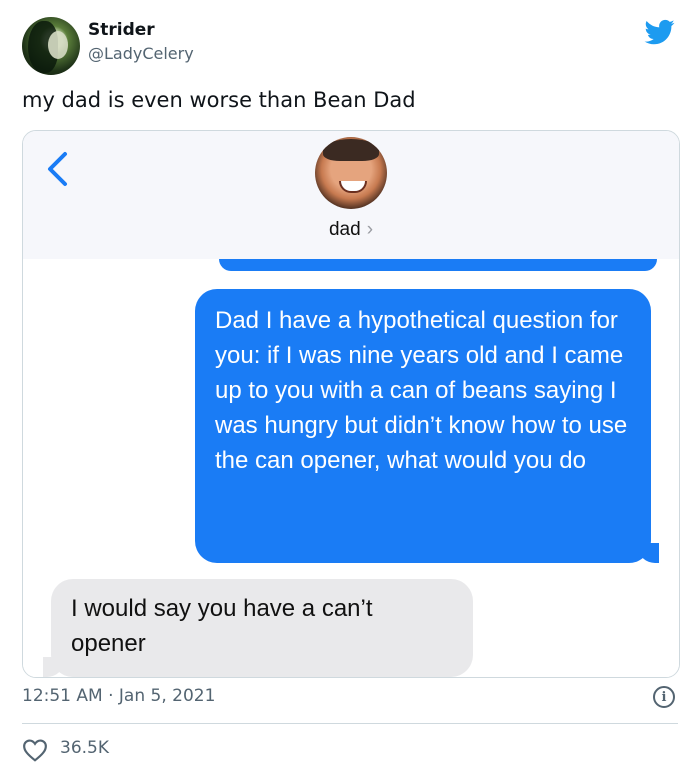 This screenshot has width=700, height=779. What do you see at coordinates (258, 628) in the screenshot?
I see `received-message-bubble: I would say you have a can’t opener` at bounding box center [258, 628].